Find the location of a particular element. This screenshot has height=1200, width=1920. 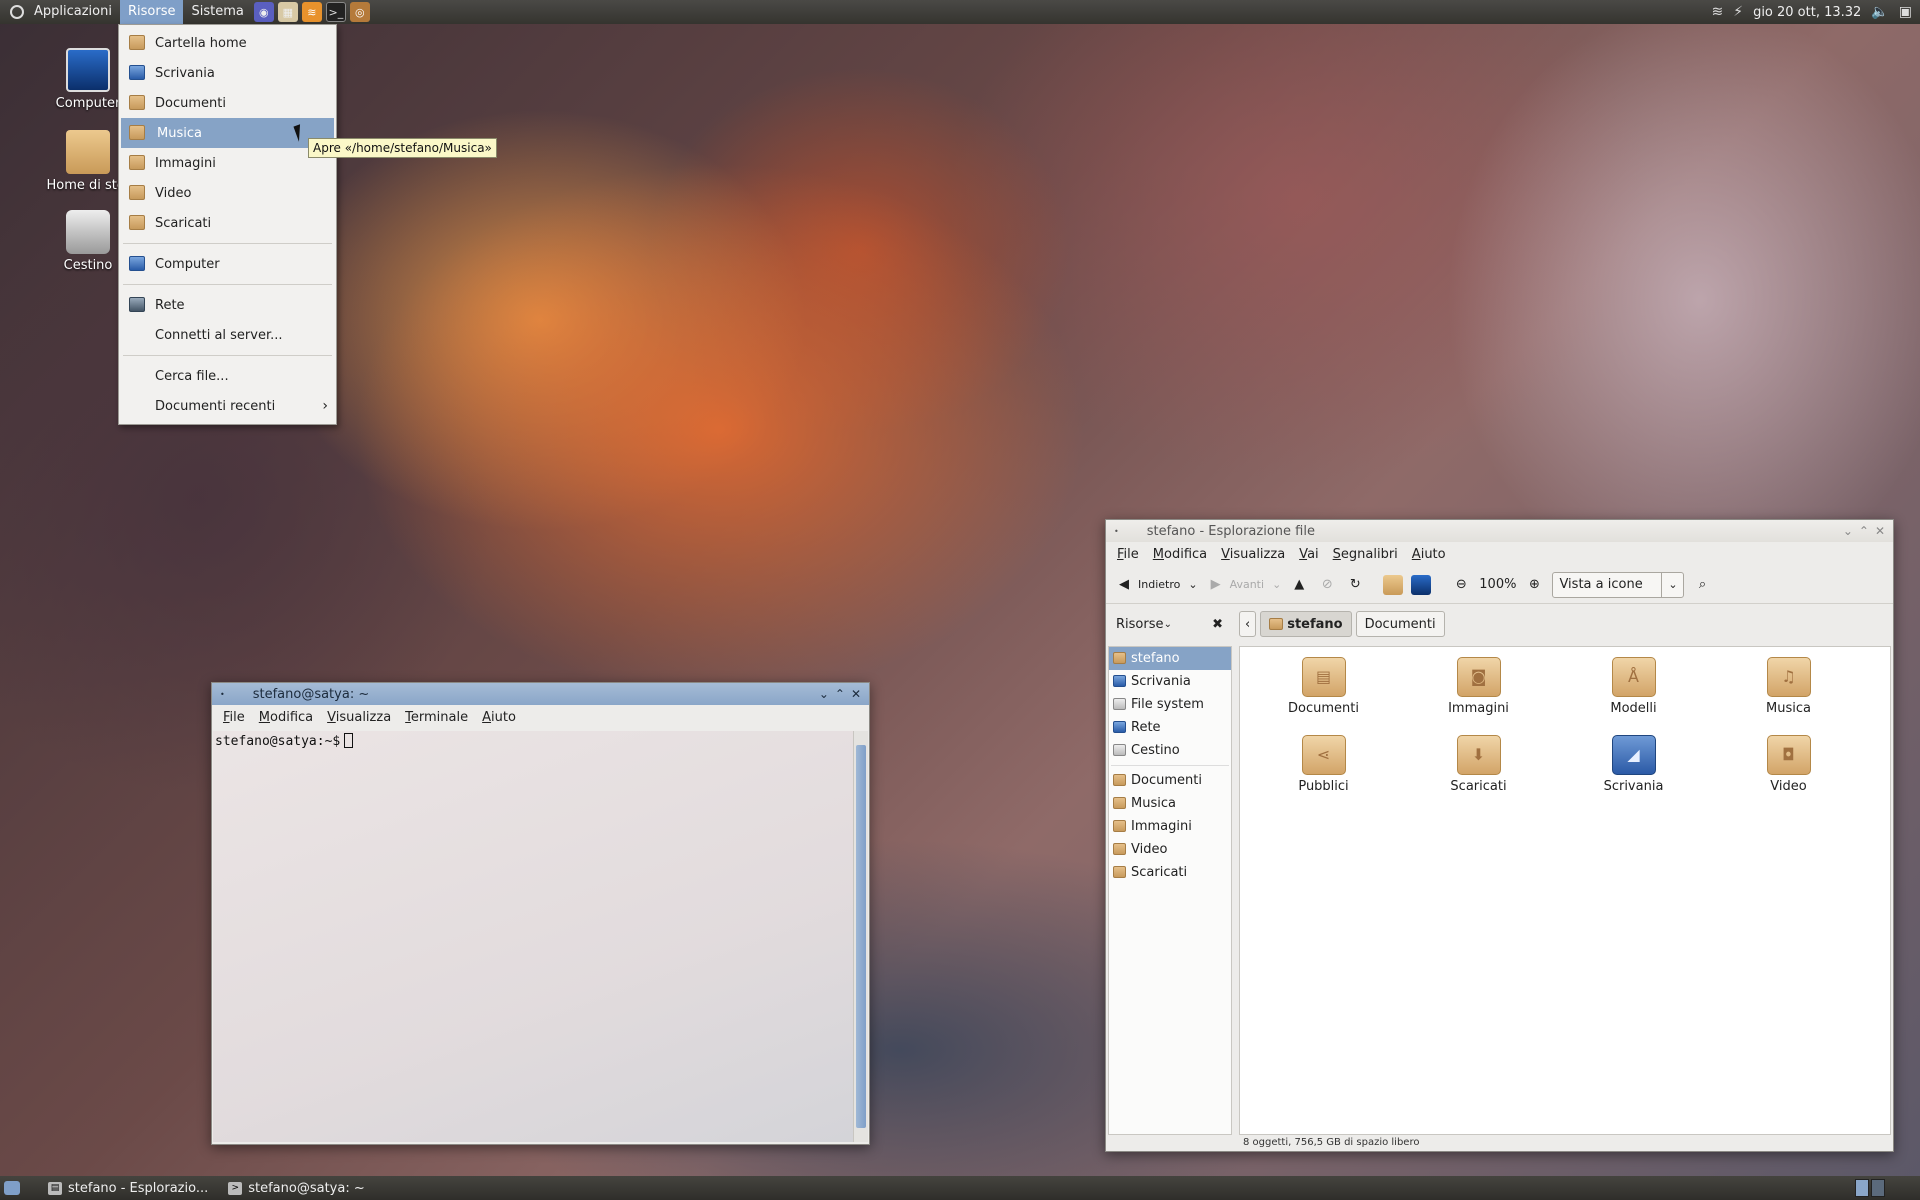

clock: gio 20 ott, 13.32 is located at coordinates (1807, 12).